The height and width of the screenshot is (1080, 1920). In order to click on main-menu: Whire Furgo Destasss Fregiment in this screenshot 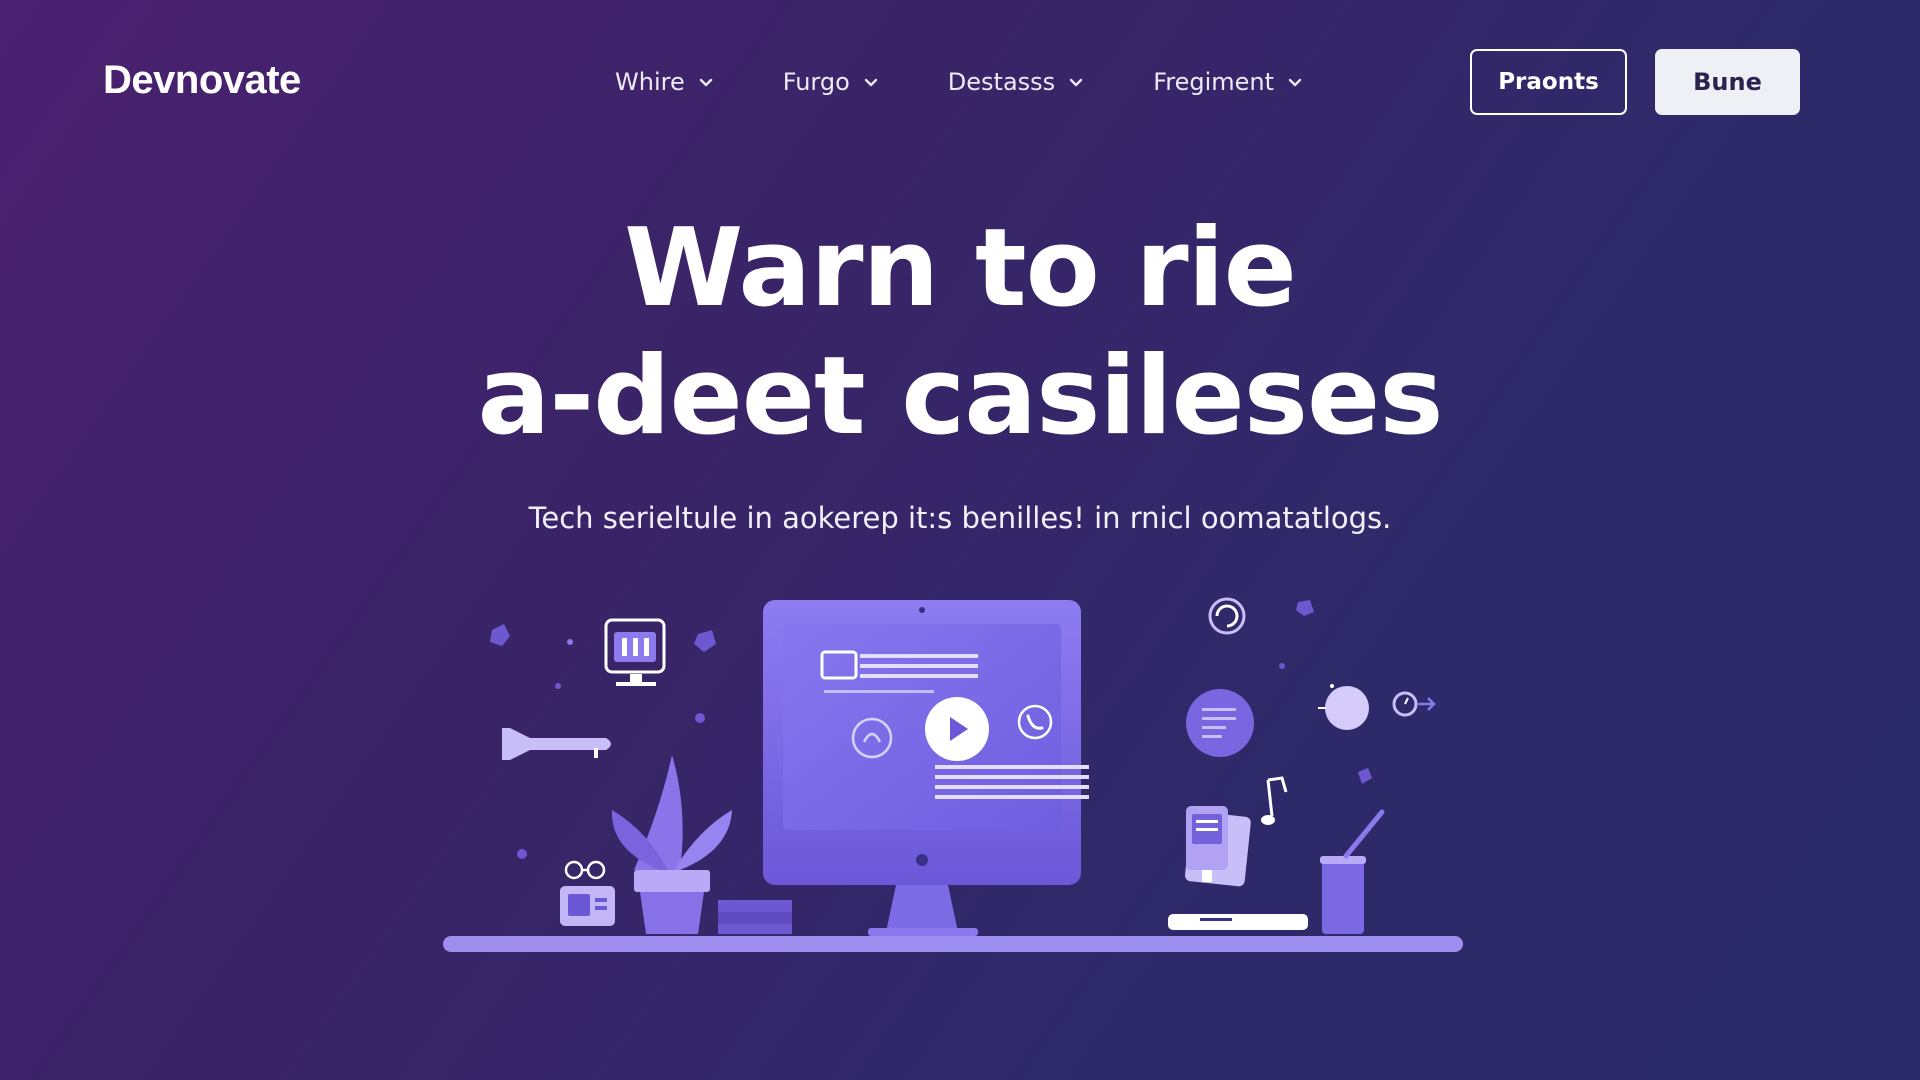, I will do `click(959, 82)`.